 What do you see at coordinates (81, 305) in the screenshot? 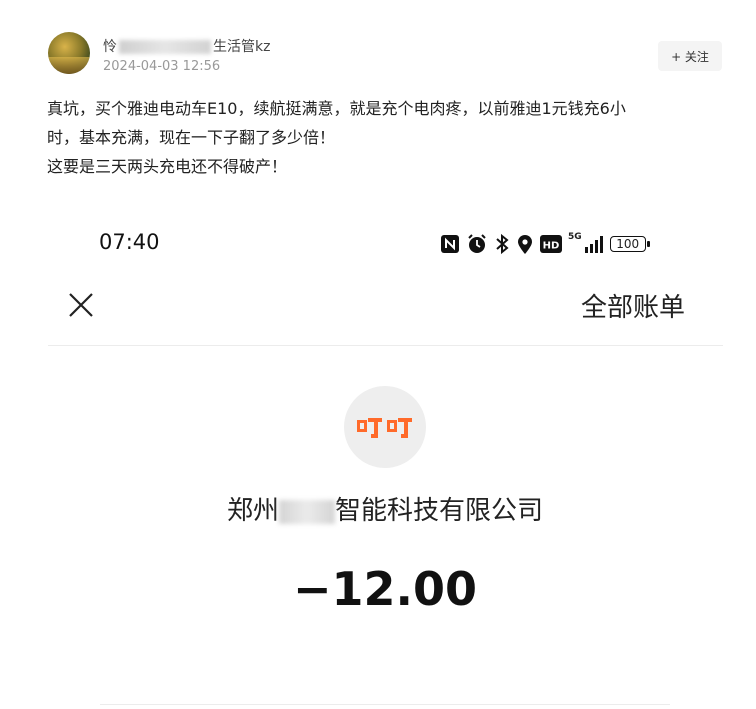
I see `close-icon` at bounding box center [81, 305].